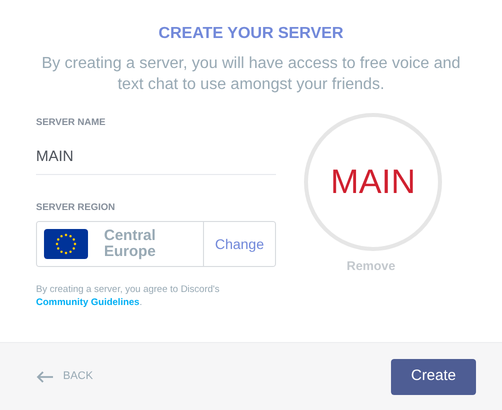 This screenshot has width=502, height=410. What do you see at coordinates (238, 244) in the screenshot?
I see `change-button: Change` at bounding box center [238, 244].